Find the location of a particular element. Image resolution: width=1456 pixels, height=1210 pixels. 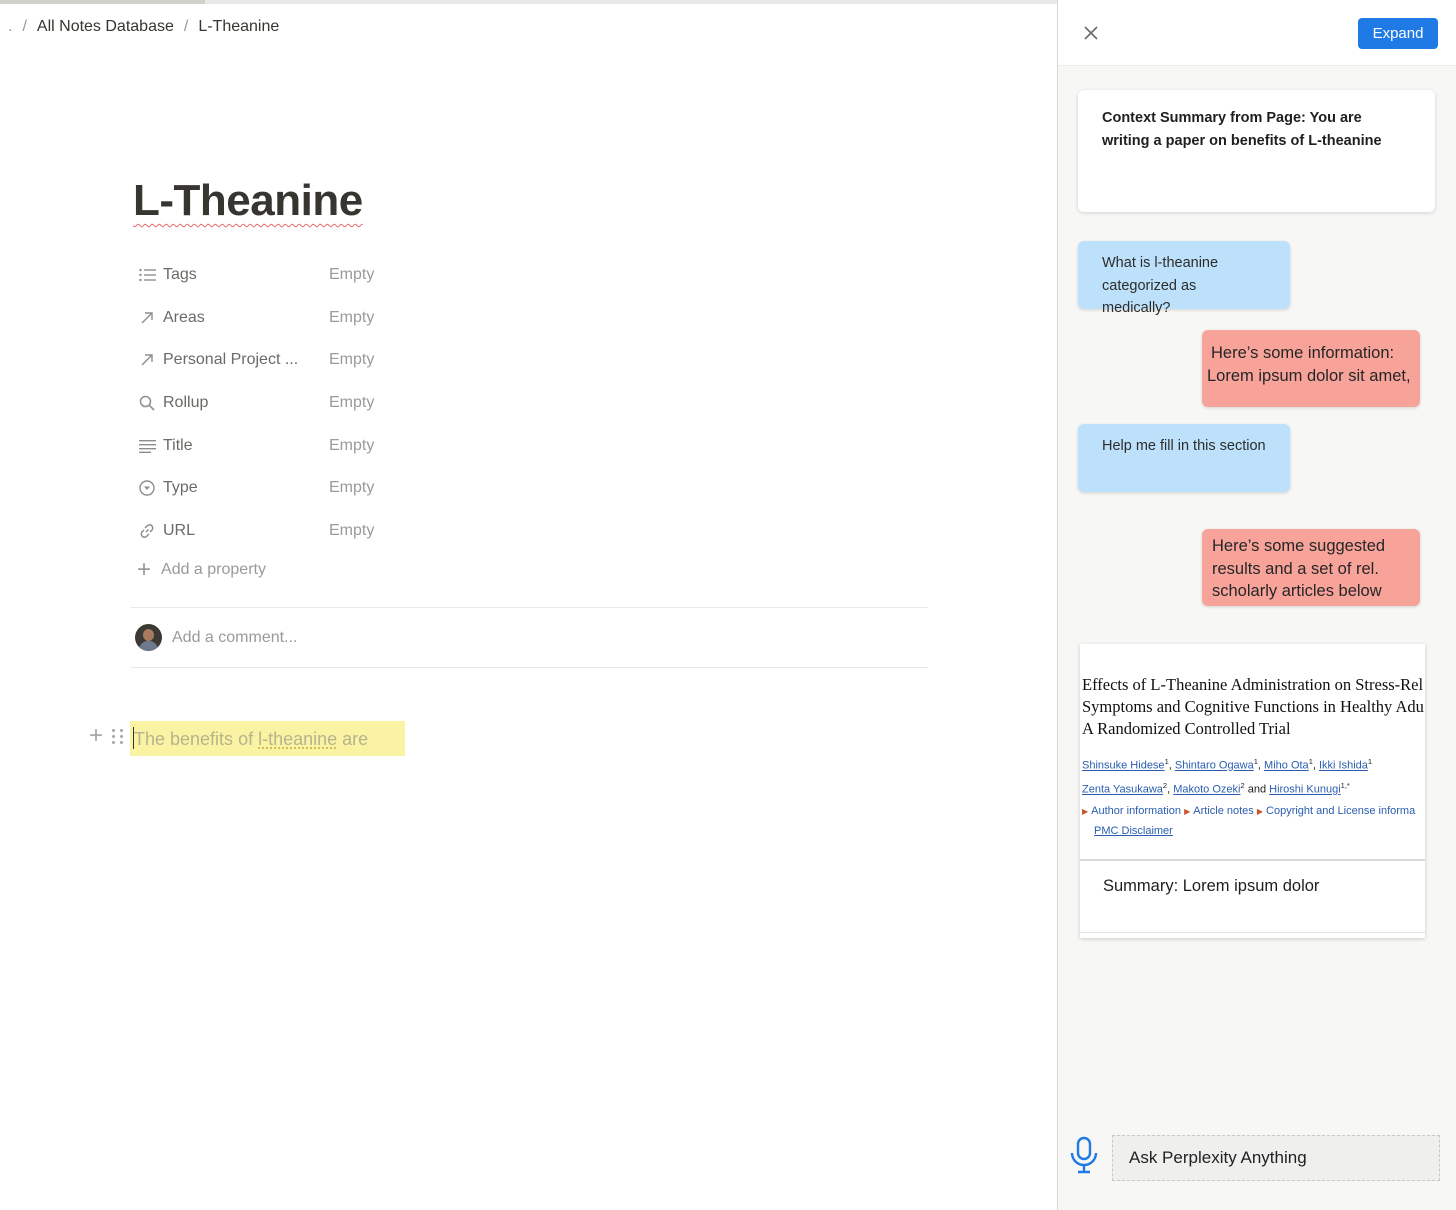

property-row-areas: Areas Empty is located at coordinates (537, 318).